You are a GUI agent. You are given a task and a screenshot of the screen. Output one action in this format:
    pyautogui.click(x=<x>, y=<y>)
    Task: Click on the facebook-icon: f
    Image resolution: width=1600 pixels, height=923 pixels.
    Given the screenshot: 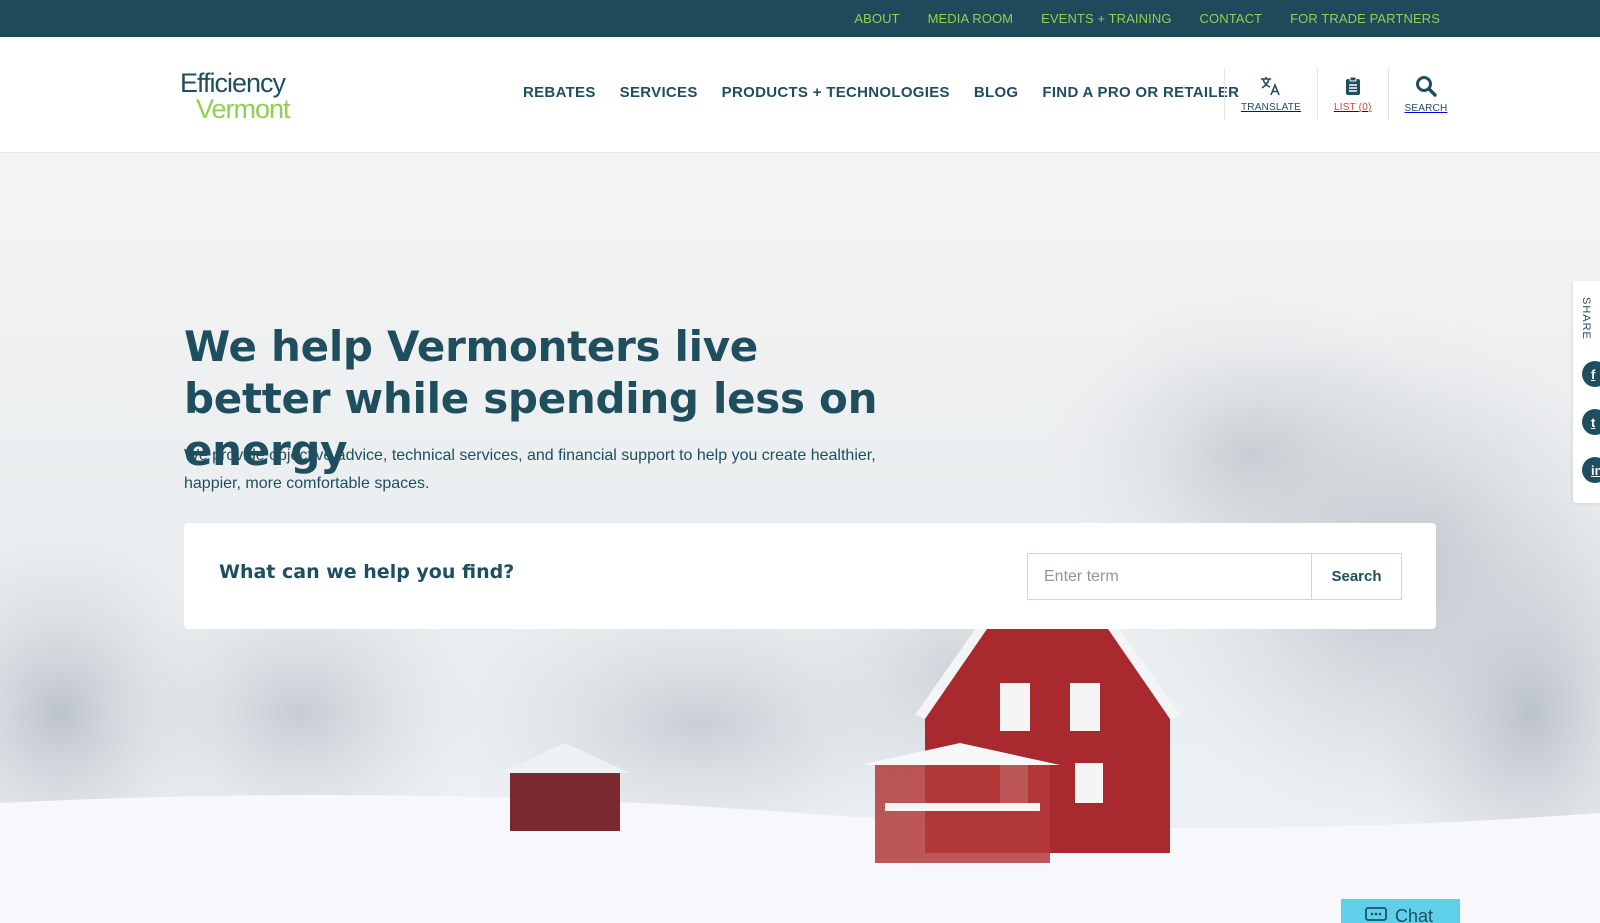 What is the action you would take?
    pyautogui.click(x=1591, y=374)
    